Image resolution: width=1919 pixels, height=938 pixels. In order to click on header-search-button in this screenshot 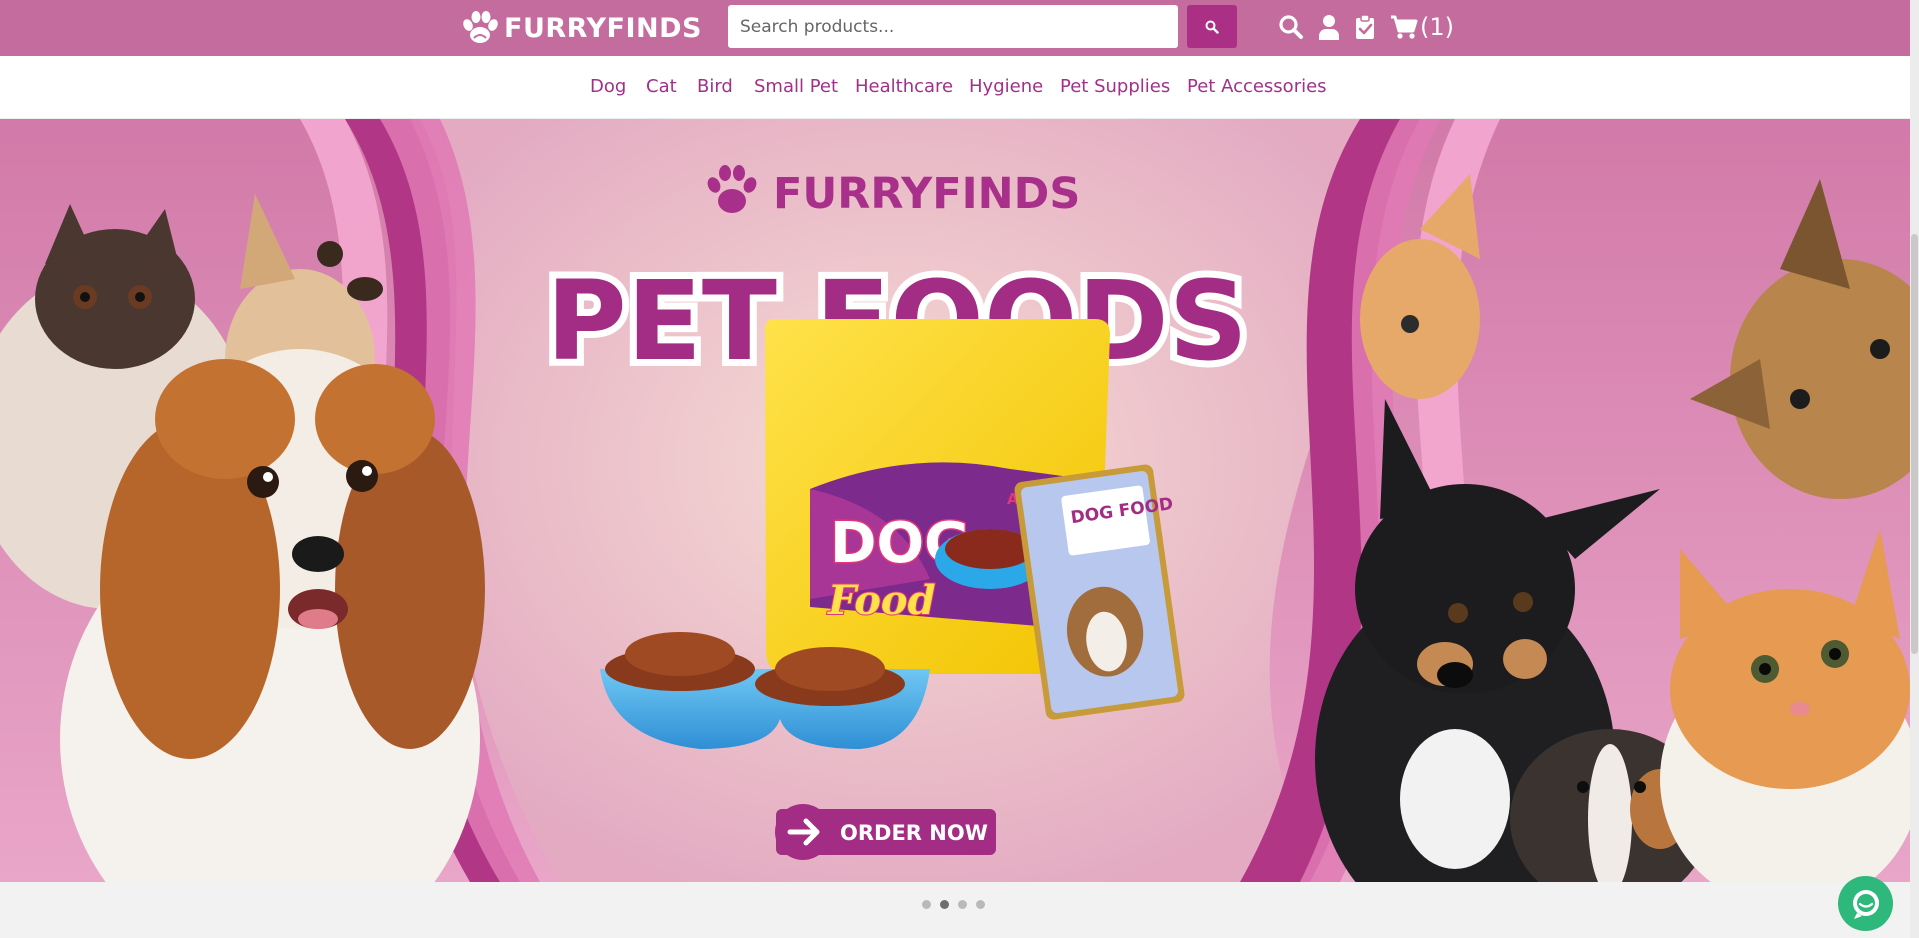, I will do `click(1291, 27)`.